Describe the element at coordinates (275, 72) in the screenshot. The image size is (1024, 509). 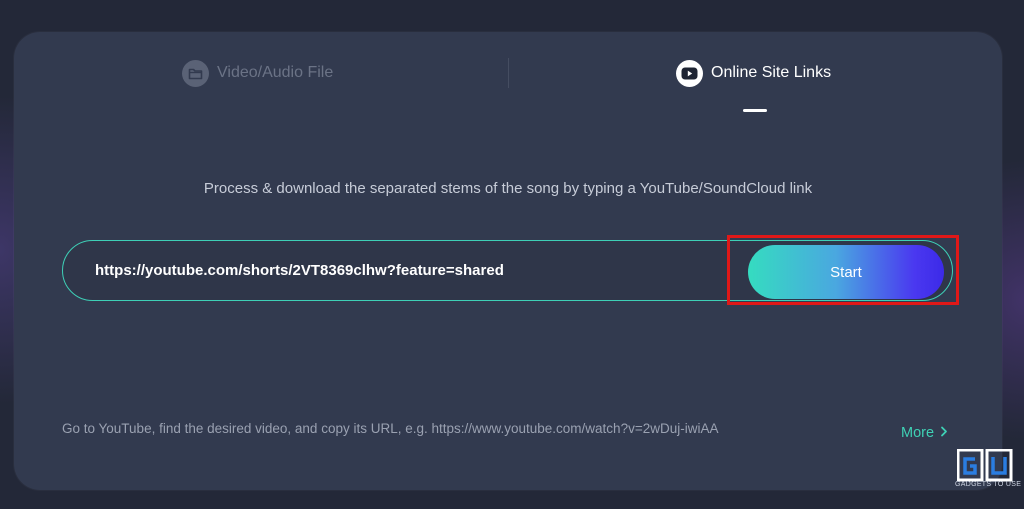
I see `tab-label: Video/Audio File` at that location.